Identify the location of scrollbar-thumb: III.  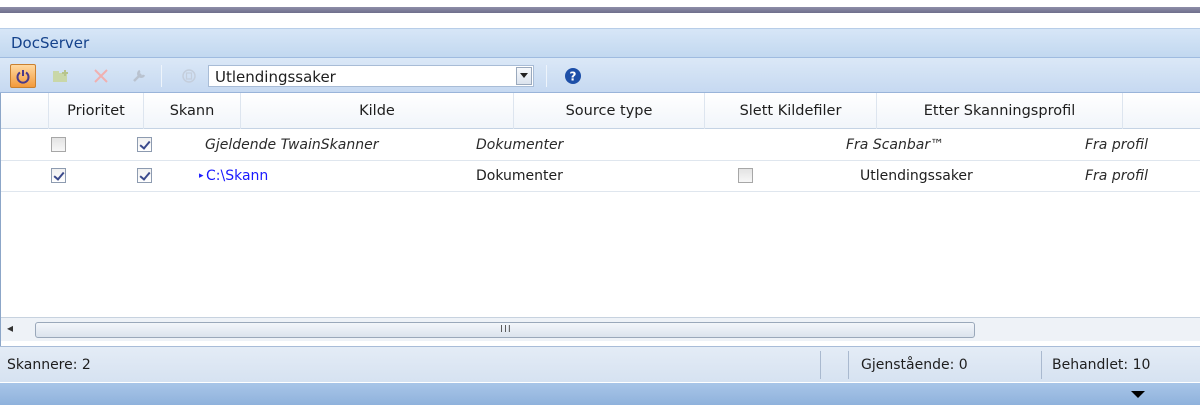
(505, 330).